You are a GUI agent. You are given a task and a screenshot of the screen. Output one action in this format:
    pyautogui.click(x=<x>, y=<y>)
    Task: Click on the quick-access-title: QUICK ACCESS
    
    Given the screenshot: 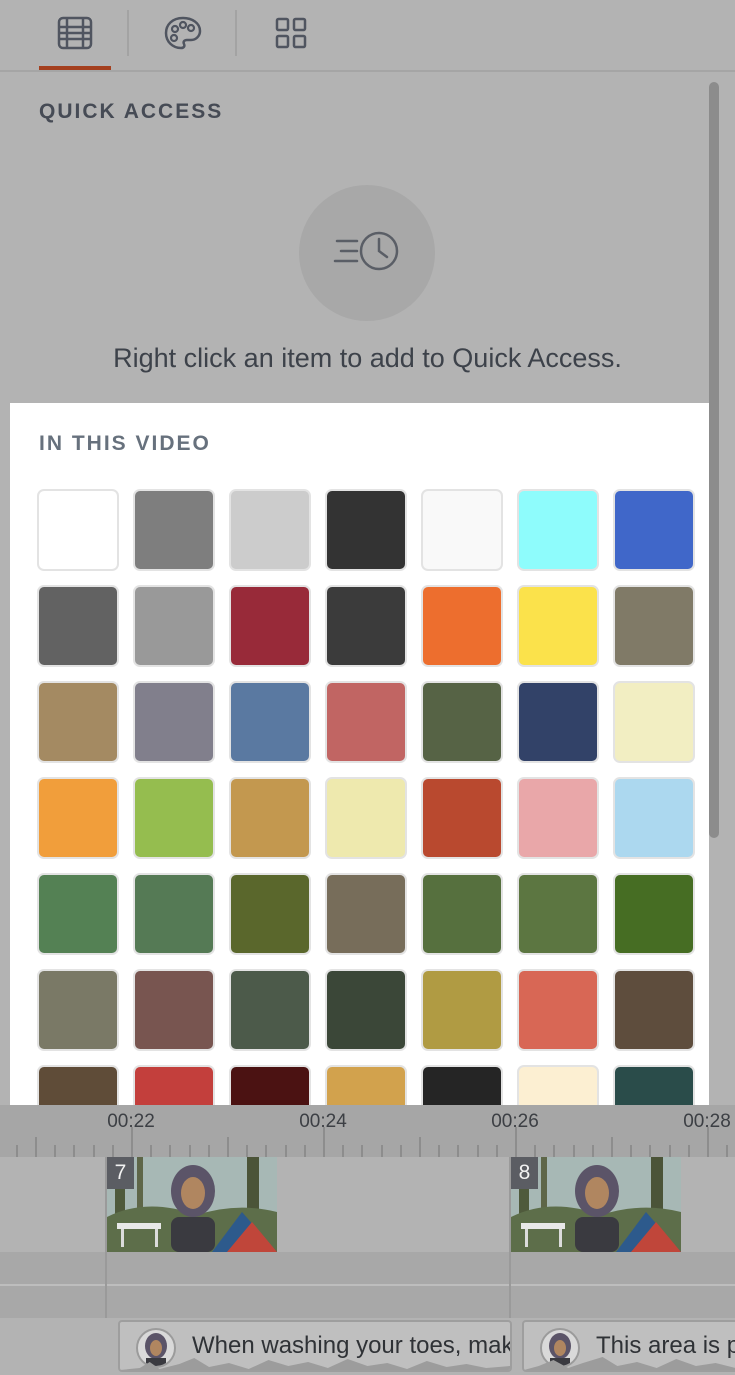 What is the action you would take?
    pyautogui.click(x=131, y=111)
    